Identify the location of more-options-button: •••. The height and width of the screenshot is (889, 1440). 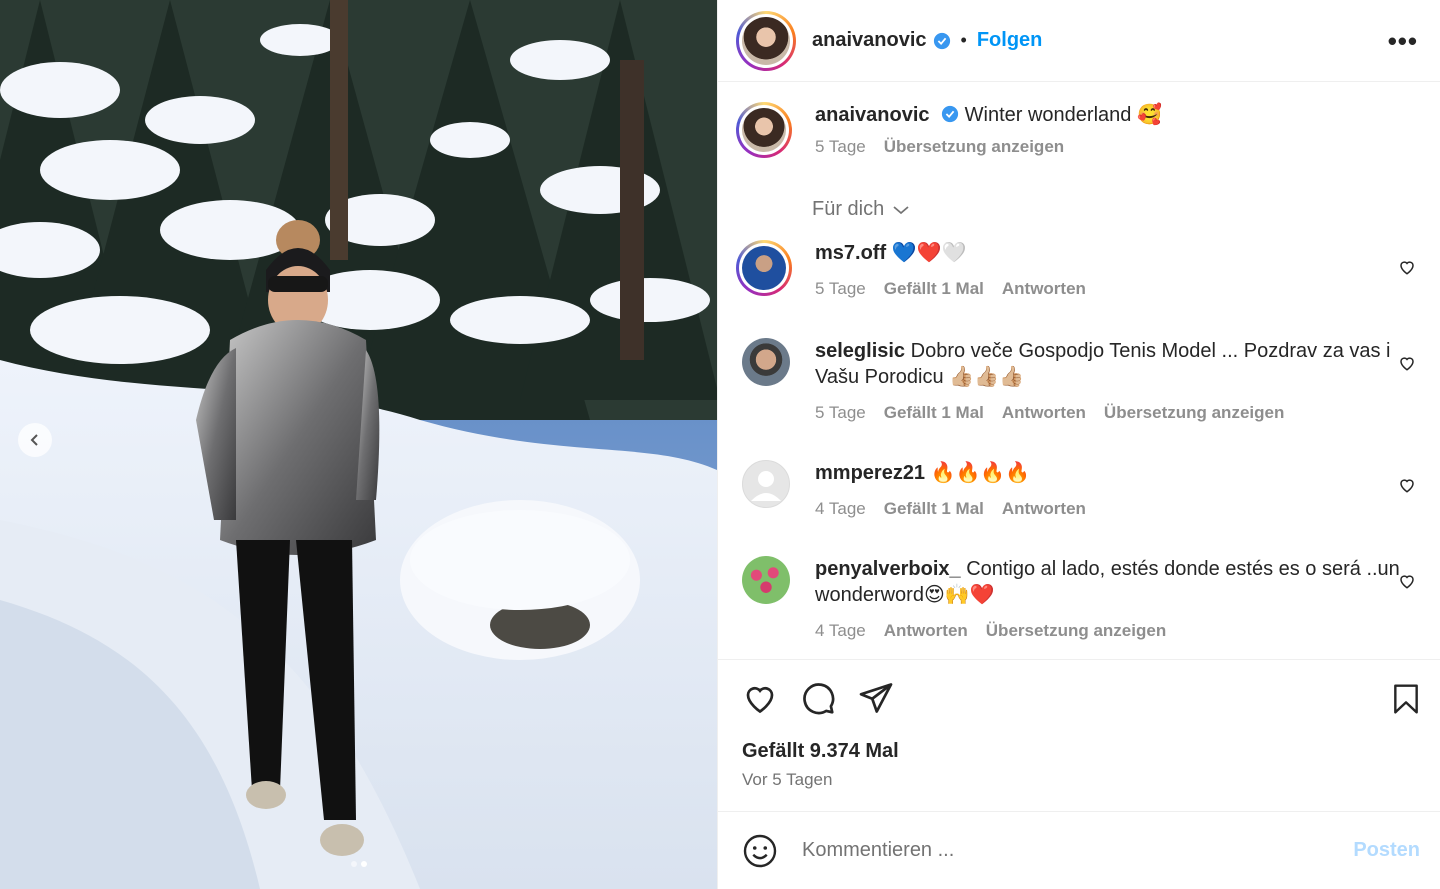
(1403, 41).